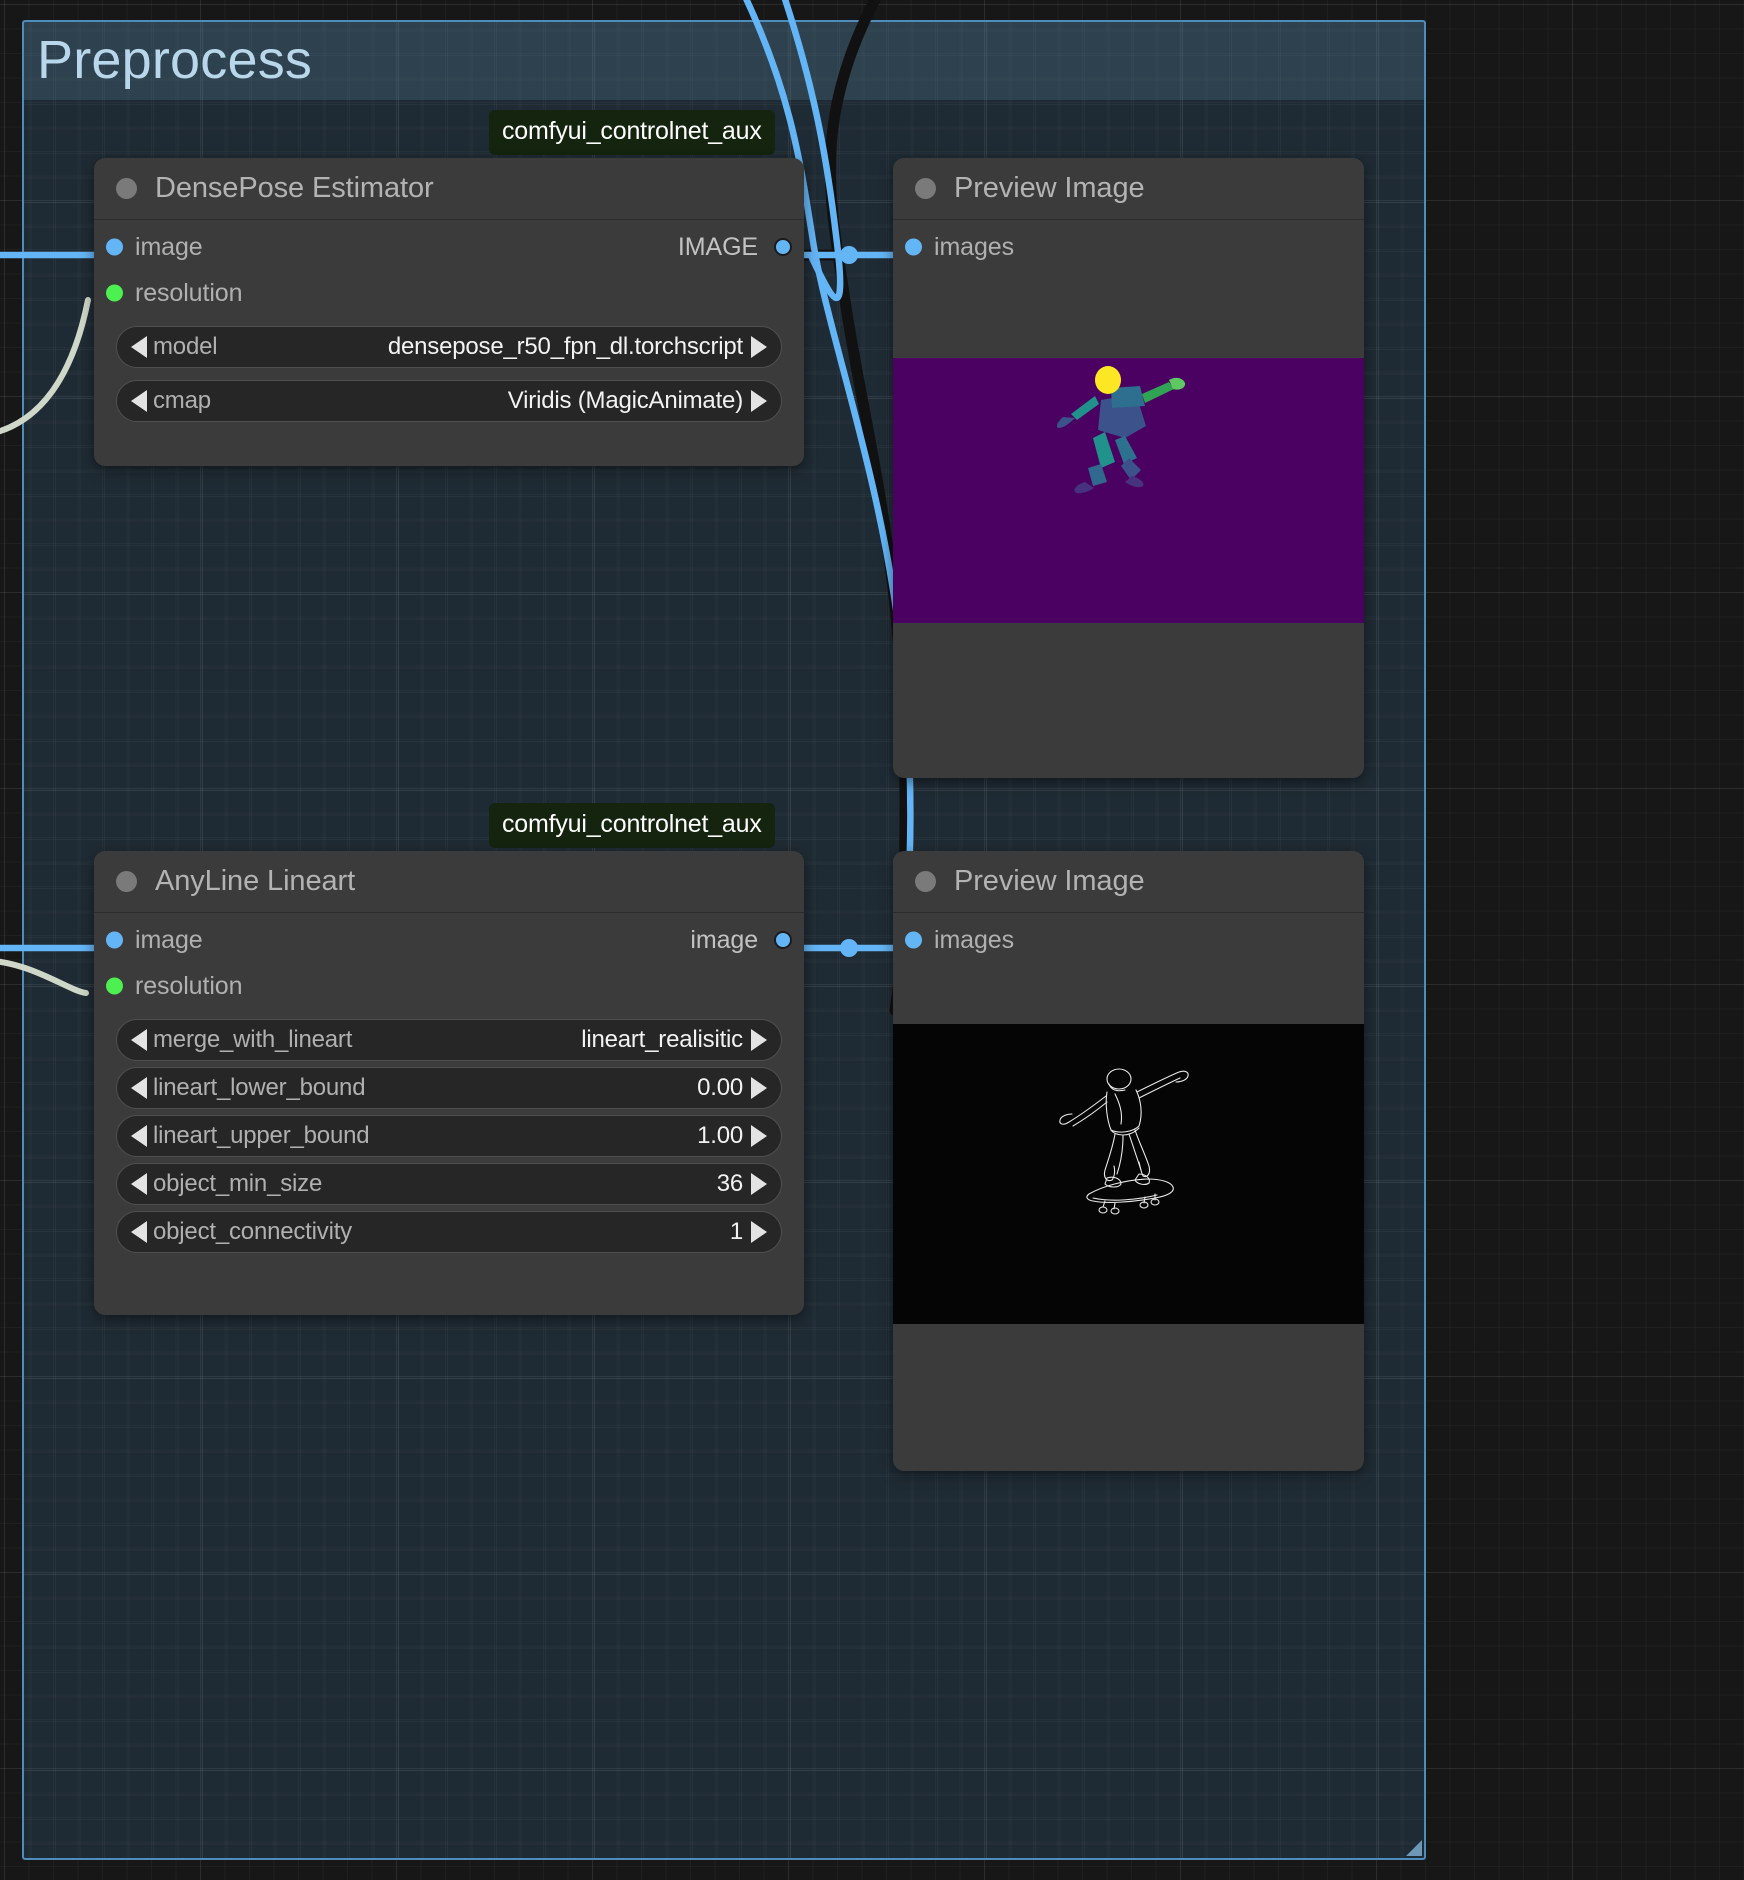 The image size is (1744, 1880). What do you see at coordinates (1124, 1141) in the screenshot?
I see `lineart-figure` at bounding box center [1124, 1141].